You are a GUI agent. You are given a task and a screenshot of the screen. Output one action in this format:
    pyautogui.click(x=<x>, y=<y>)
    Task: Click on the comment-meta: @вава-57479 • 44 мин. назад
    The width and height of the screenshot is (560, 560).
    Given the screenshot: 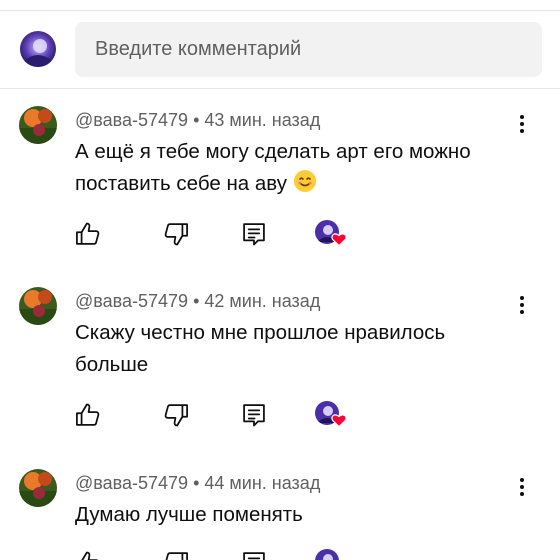 What is the action you would take?
    pyautogui.click(x=197, y=483)
    